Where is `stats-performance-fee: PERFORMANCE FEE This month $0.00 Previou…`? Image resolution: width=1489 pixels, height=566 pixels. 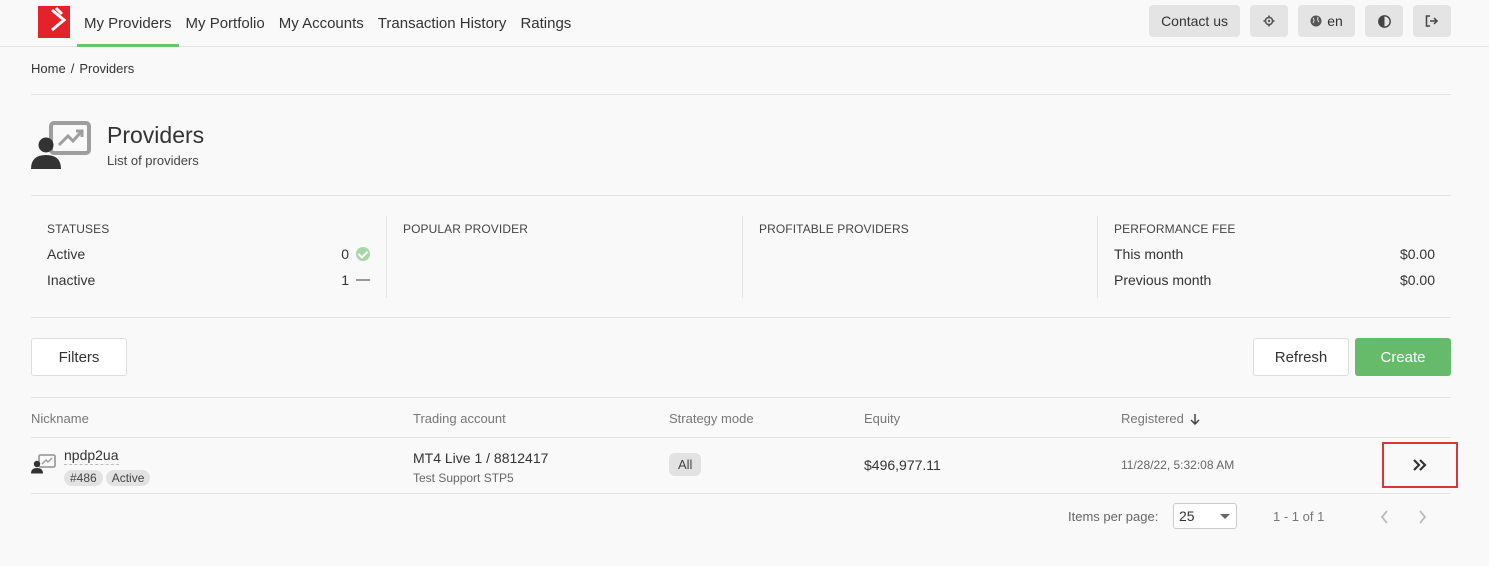 stats-performance-fee: PERFORMANCE FEE This month $0.00 Previou… is located at coordinates (1274, 257).